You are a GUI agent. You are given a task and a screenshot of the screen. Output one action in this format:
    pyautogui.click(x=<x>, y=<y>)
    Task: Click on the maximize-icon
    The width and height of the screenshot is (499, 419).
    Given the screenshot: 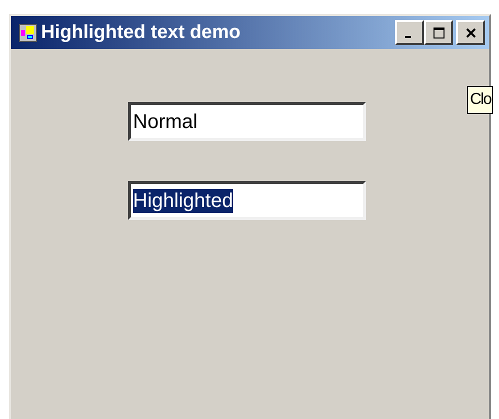 What is the action you would take?
    pyautogui.click(x=438, y=32)
    